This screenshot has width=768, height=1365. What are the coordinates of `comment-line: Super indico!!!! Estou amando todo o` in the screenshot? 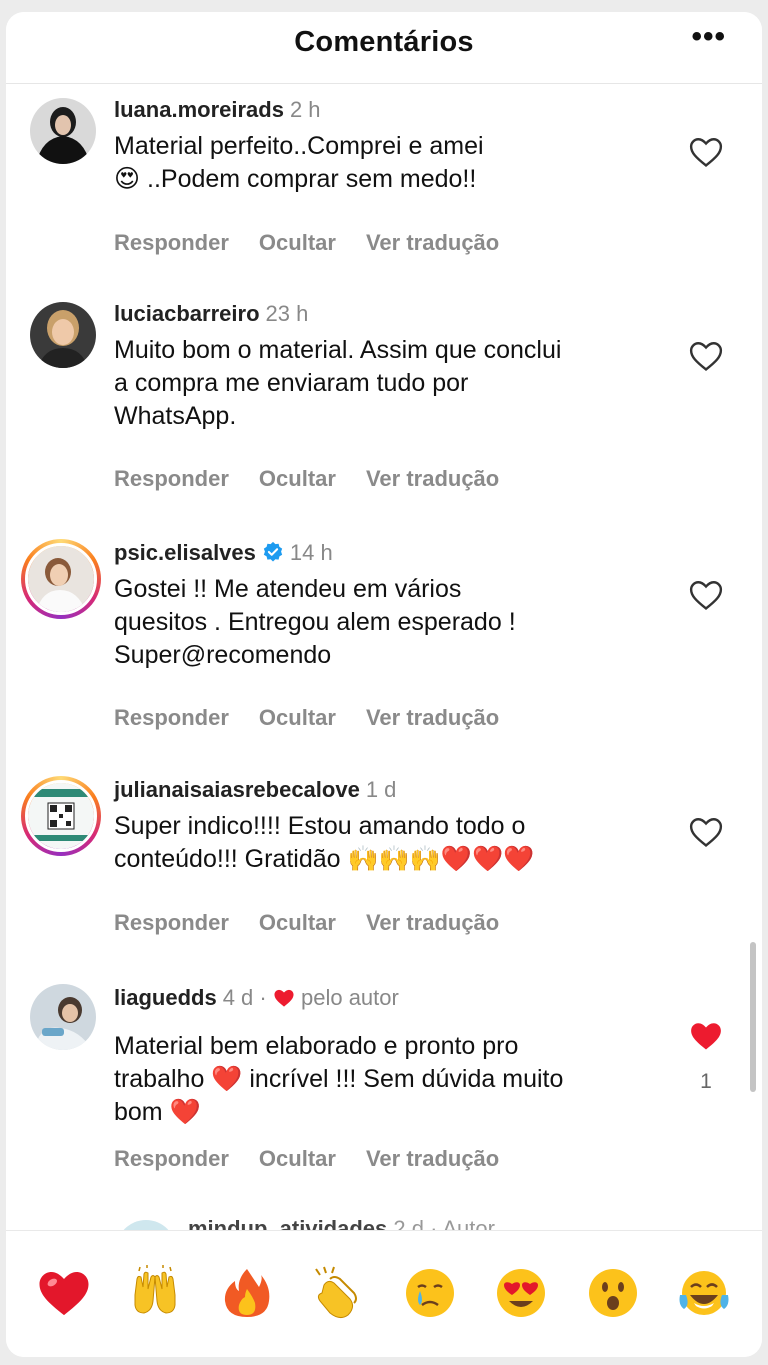 It's located at (320, 826).